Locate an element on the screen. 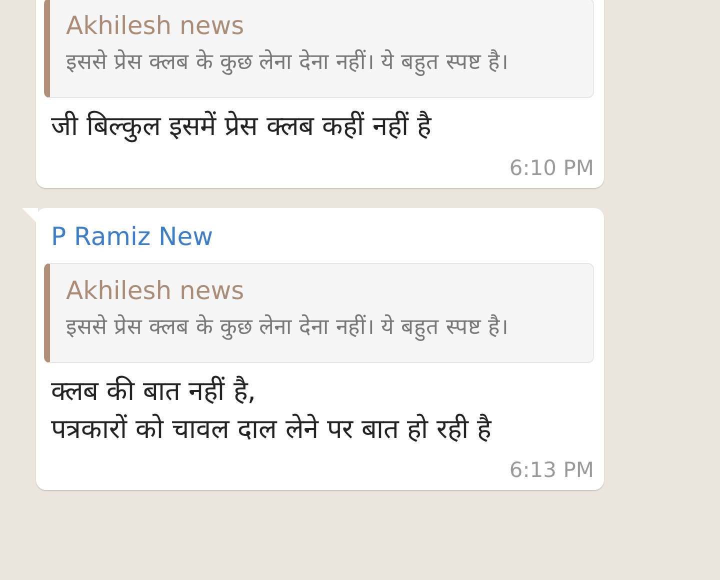 This screenshot has height=580, width=720. message-text: जी बिल्कुल इसमें प्रेस क्लब कहीं नहीं है is located at coordinates (242, 127).